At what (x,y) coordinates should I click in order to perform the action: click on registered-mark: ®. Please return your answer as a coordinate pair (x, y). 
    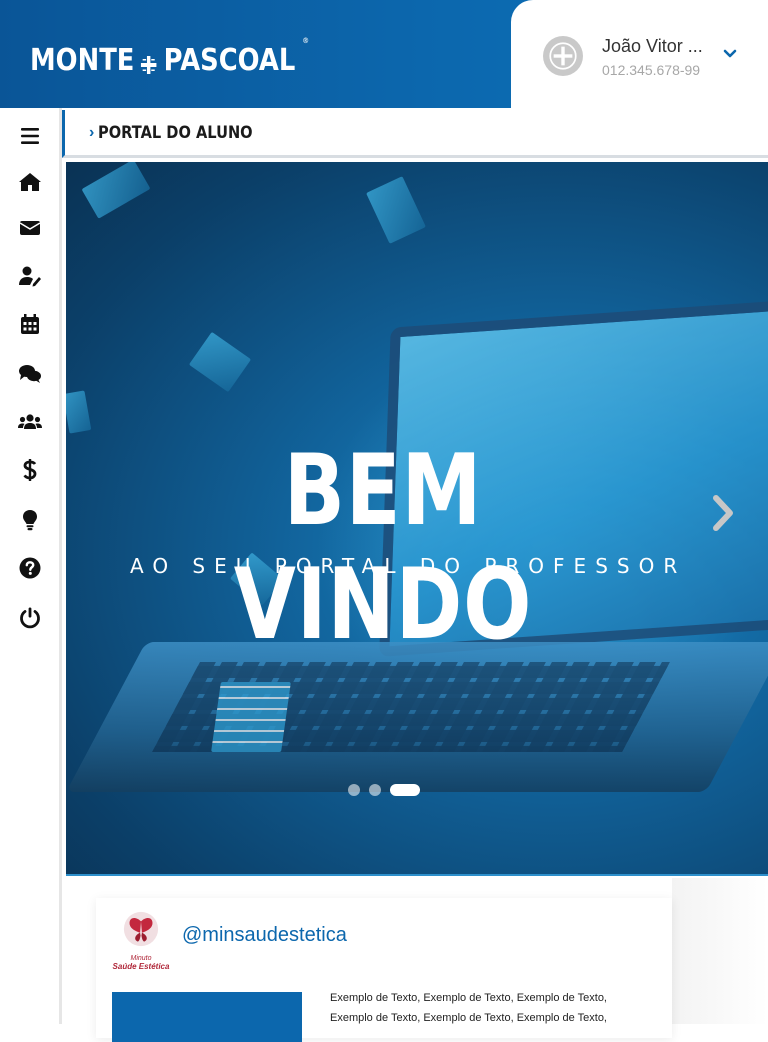
    Looking at the image, I should click on (306, 40).